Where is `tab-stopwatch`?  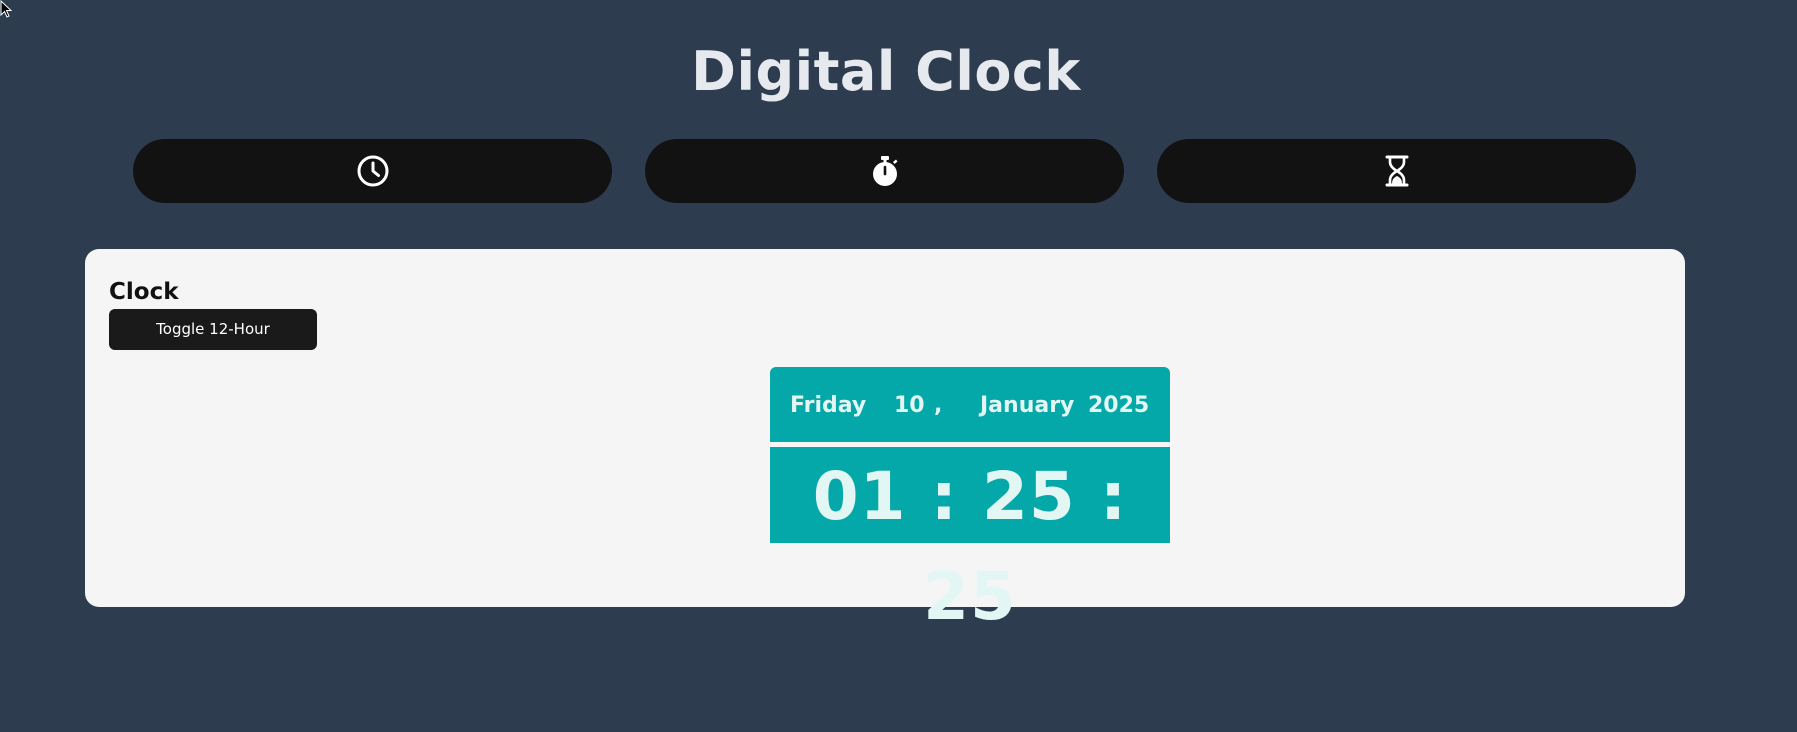
tab-stopwatch is located at coordinates (884, 171).